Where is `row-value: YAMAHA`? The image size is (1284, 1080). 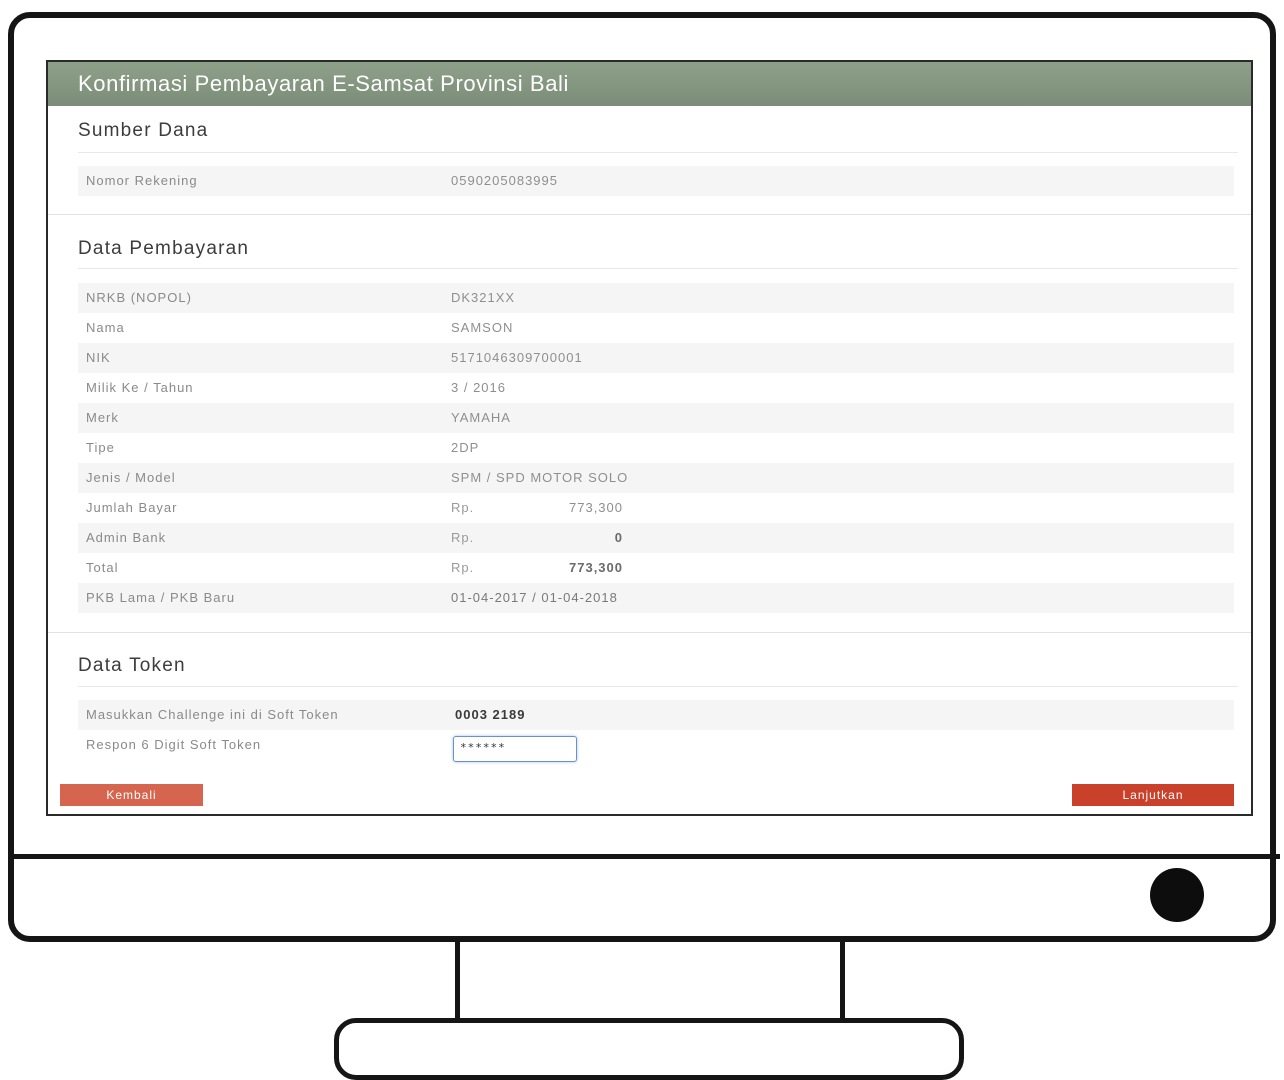 row-value: YAMAHA is located at coordinates (481, 417).